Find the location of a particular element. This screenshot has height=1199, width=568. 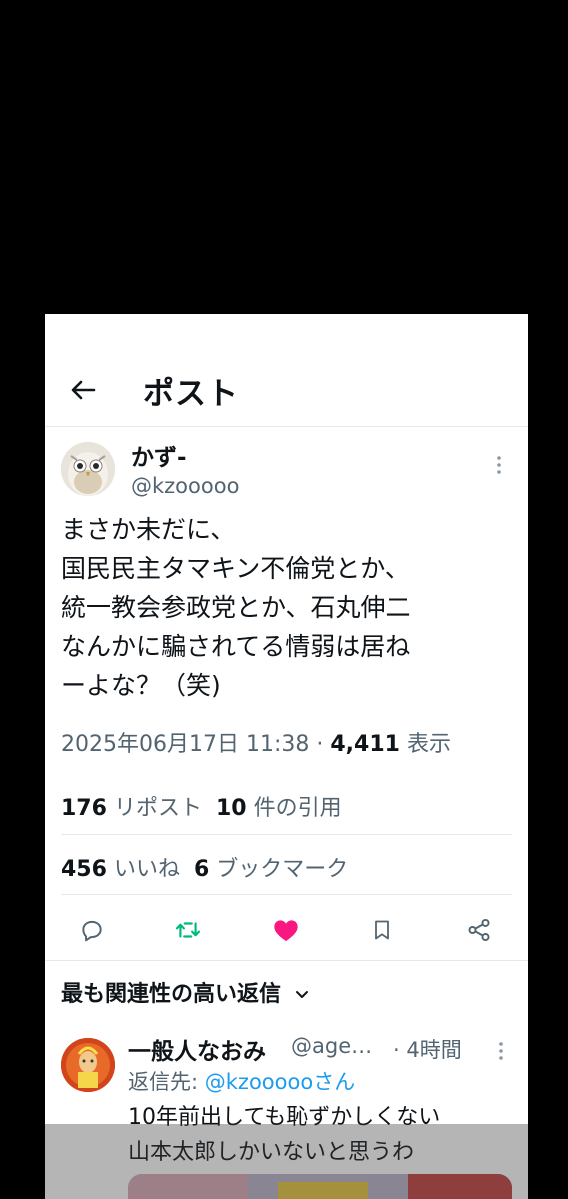

back-button is located at coordinates (83, 390).